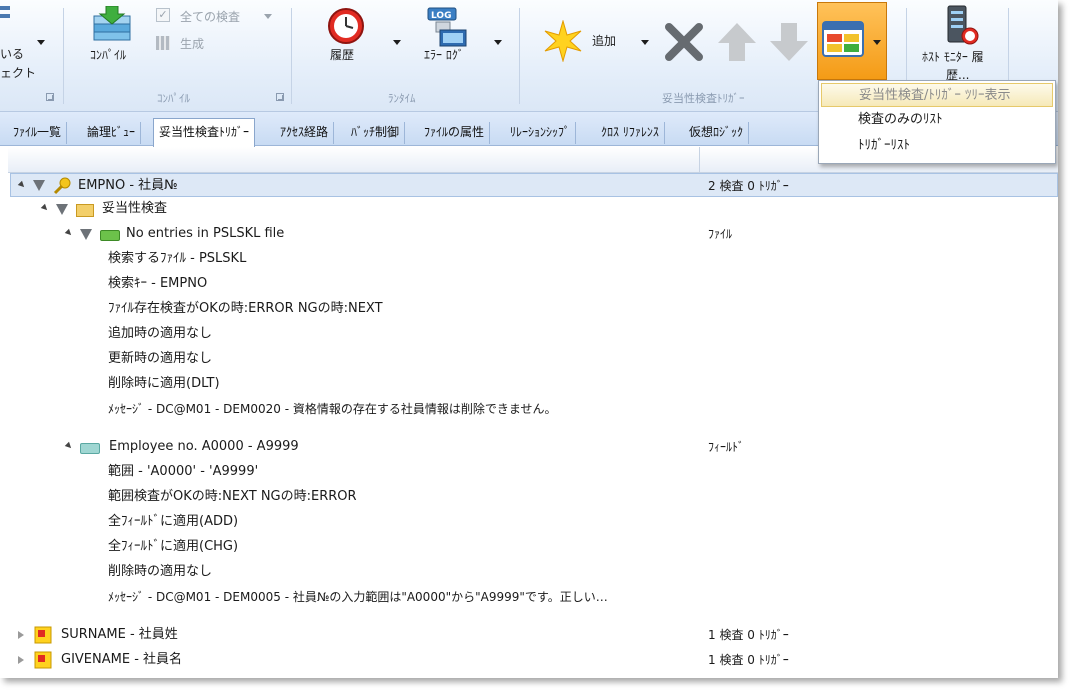 Image resolution: width=1071 pixels, height=690 pixels. What do you see at coordinates (541, 133) in the screenshot?
I see `tab-relationship: ﾘﾚｰｼｮﾝｼｯﾌﾟ` at bounding box center [541, 133].